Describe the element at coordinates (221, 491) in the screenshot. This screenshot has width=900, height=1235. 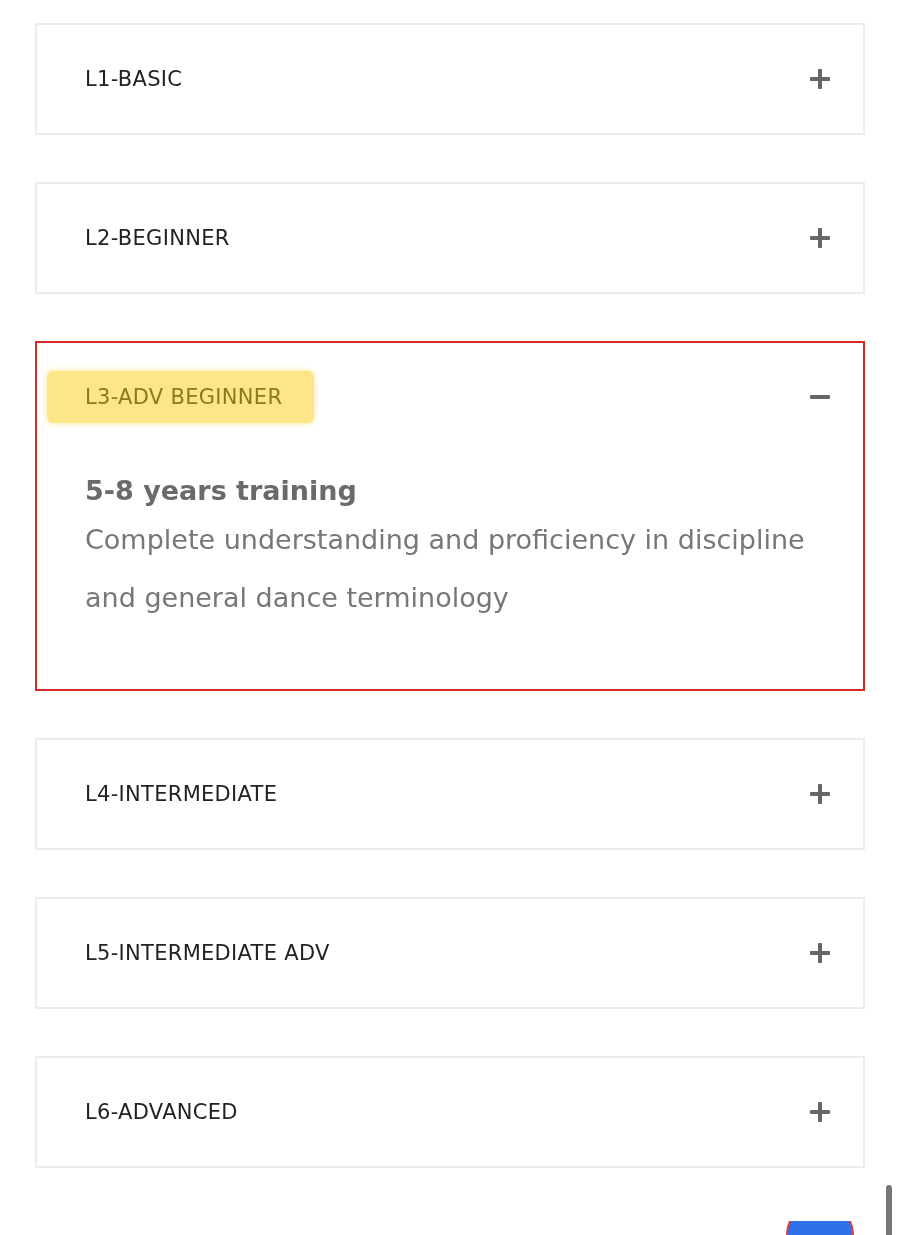
I see `panel-heading: 5-8 years training` at that location.